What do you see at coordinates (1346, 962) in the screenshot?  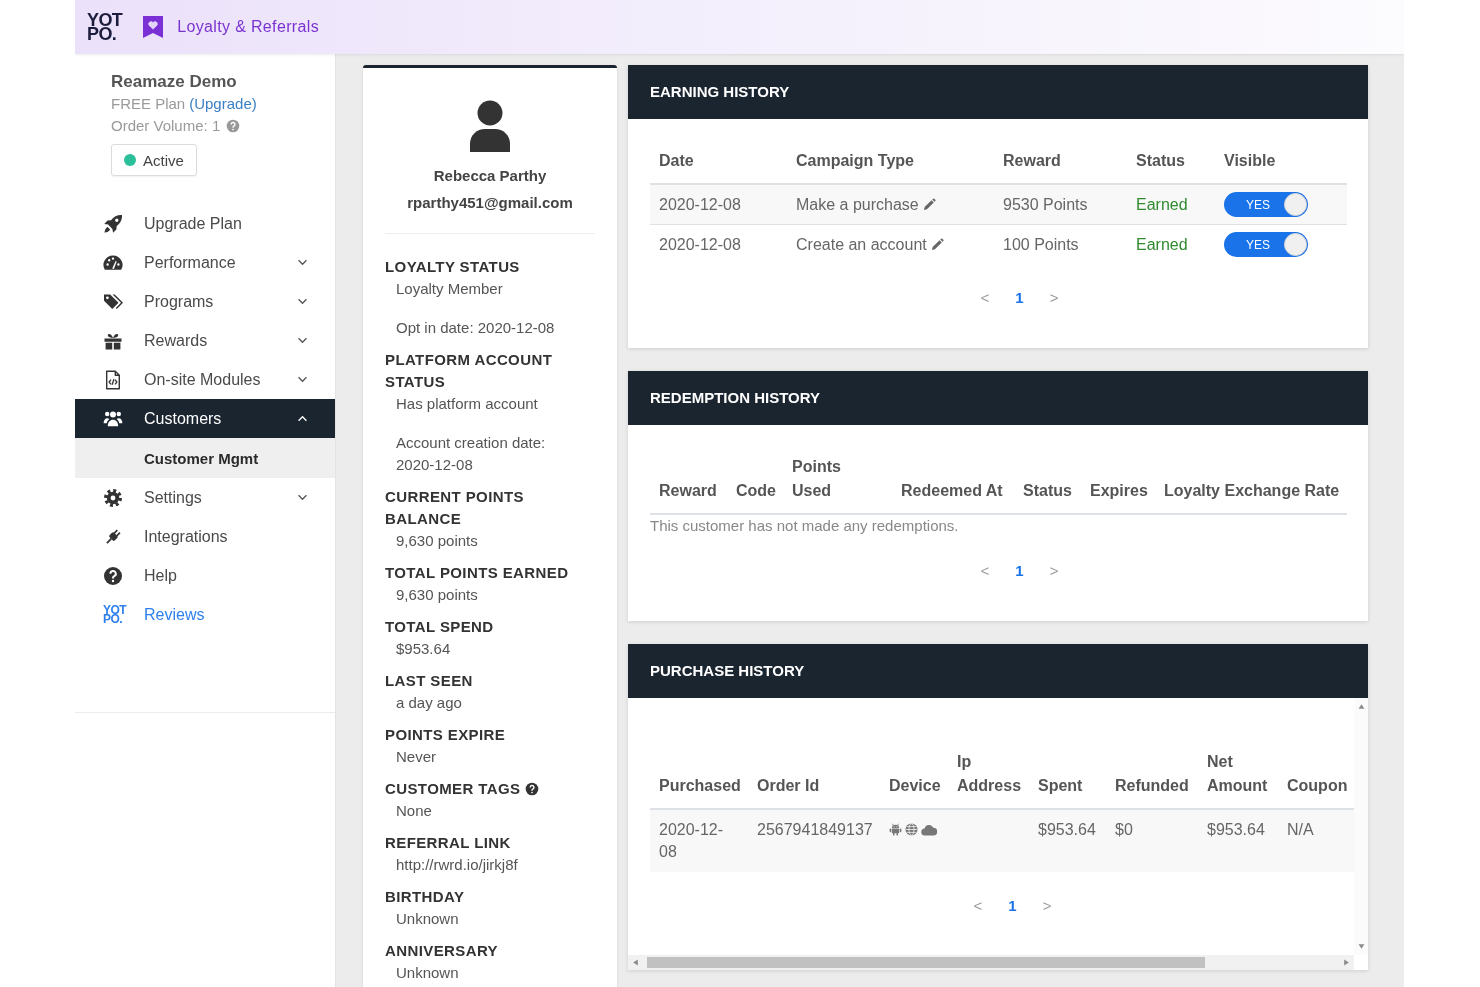 I see `scroll-right-triangle-icon` at bounding box center [1346, 962].